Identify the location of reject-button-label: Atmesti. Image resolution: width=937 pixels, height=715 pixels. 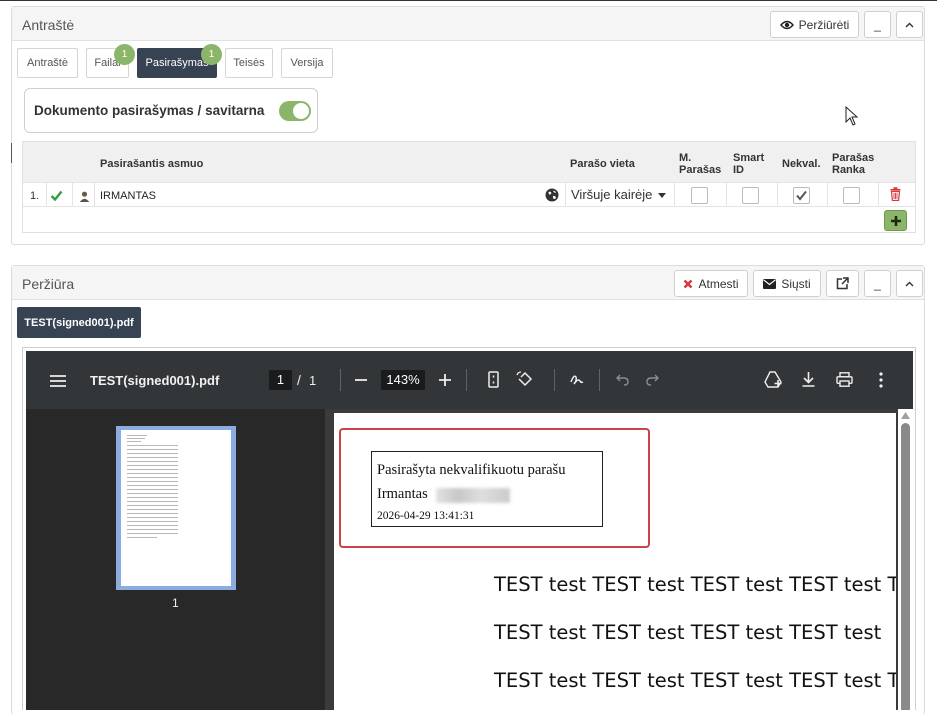
(718, 283).